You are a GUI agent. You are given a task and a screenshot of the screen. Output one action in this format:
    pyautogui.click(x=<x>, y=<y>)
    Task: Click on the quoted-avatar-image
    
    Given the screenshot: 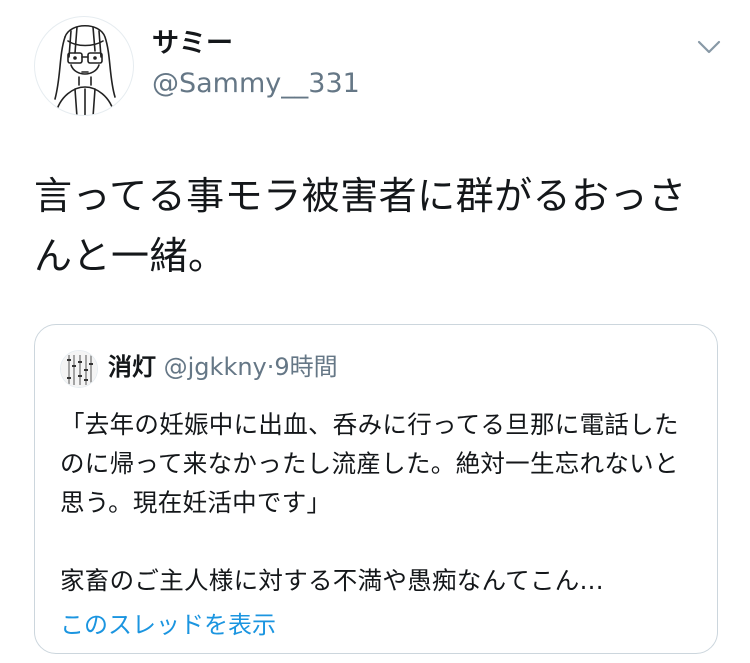 What is the action you would take?
    pyautogui.click(x=79, y=369)
    